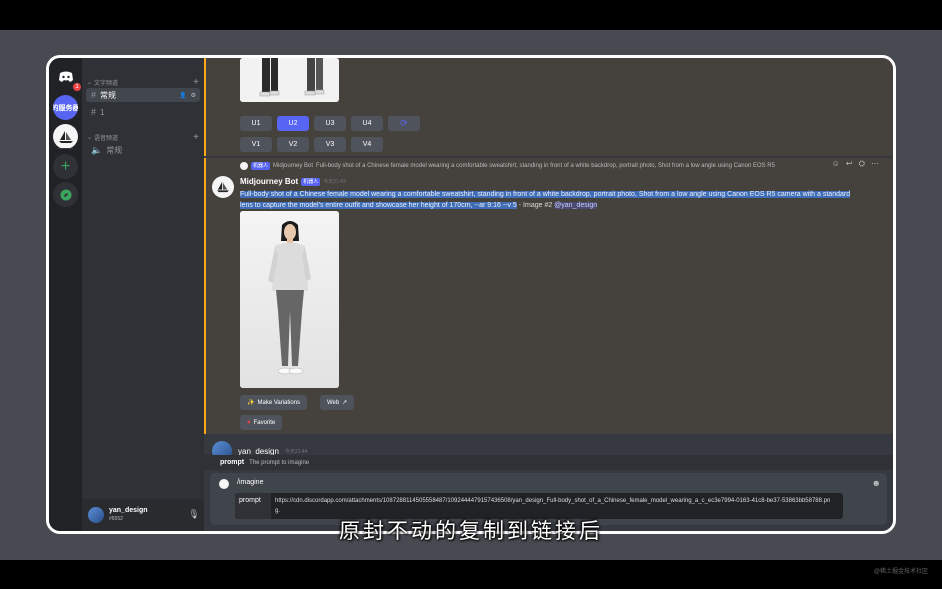  Describe the element at coordinates (311, 144) in the screenshot. I see `variation-buttons: V1 V2 V3 V4` at that location.